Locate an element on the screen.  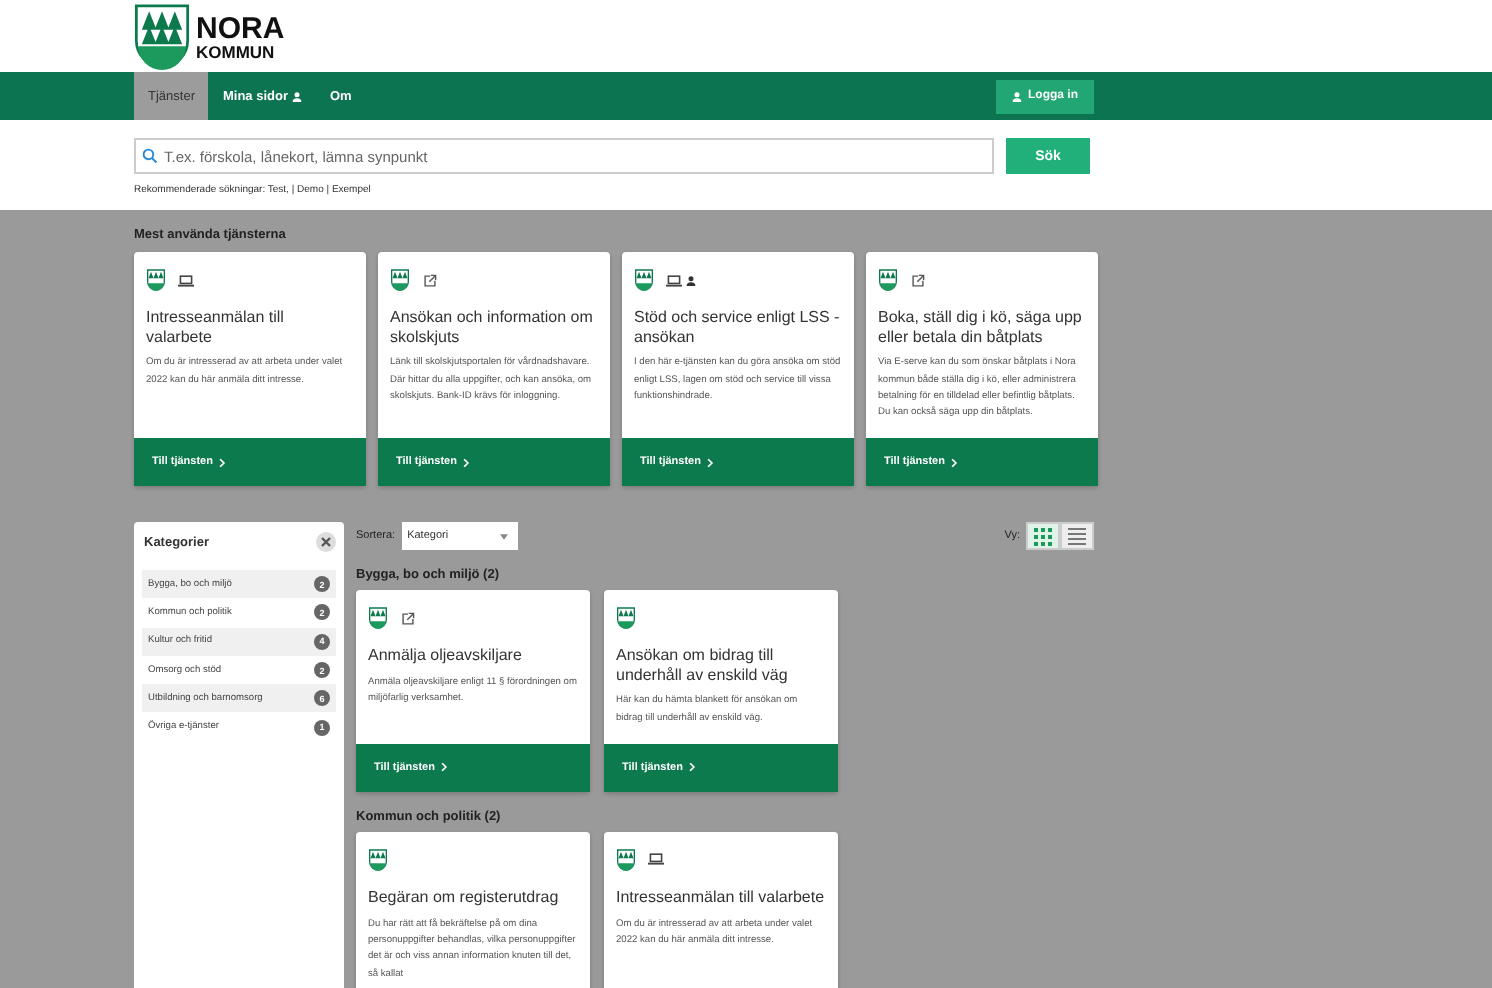
card-title: Anmälja oljeavskiljare is located at coordinates (446, 656).